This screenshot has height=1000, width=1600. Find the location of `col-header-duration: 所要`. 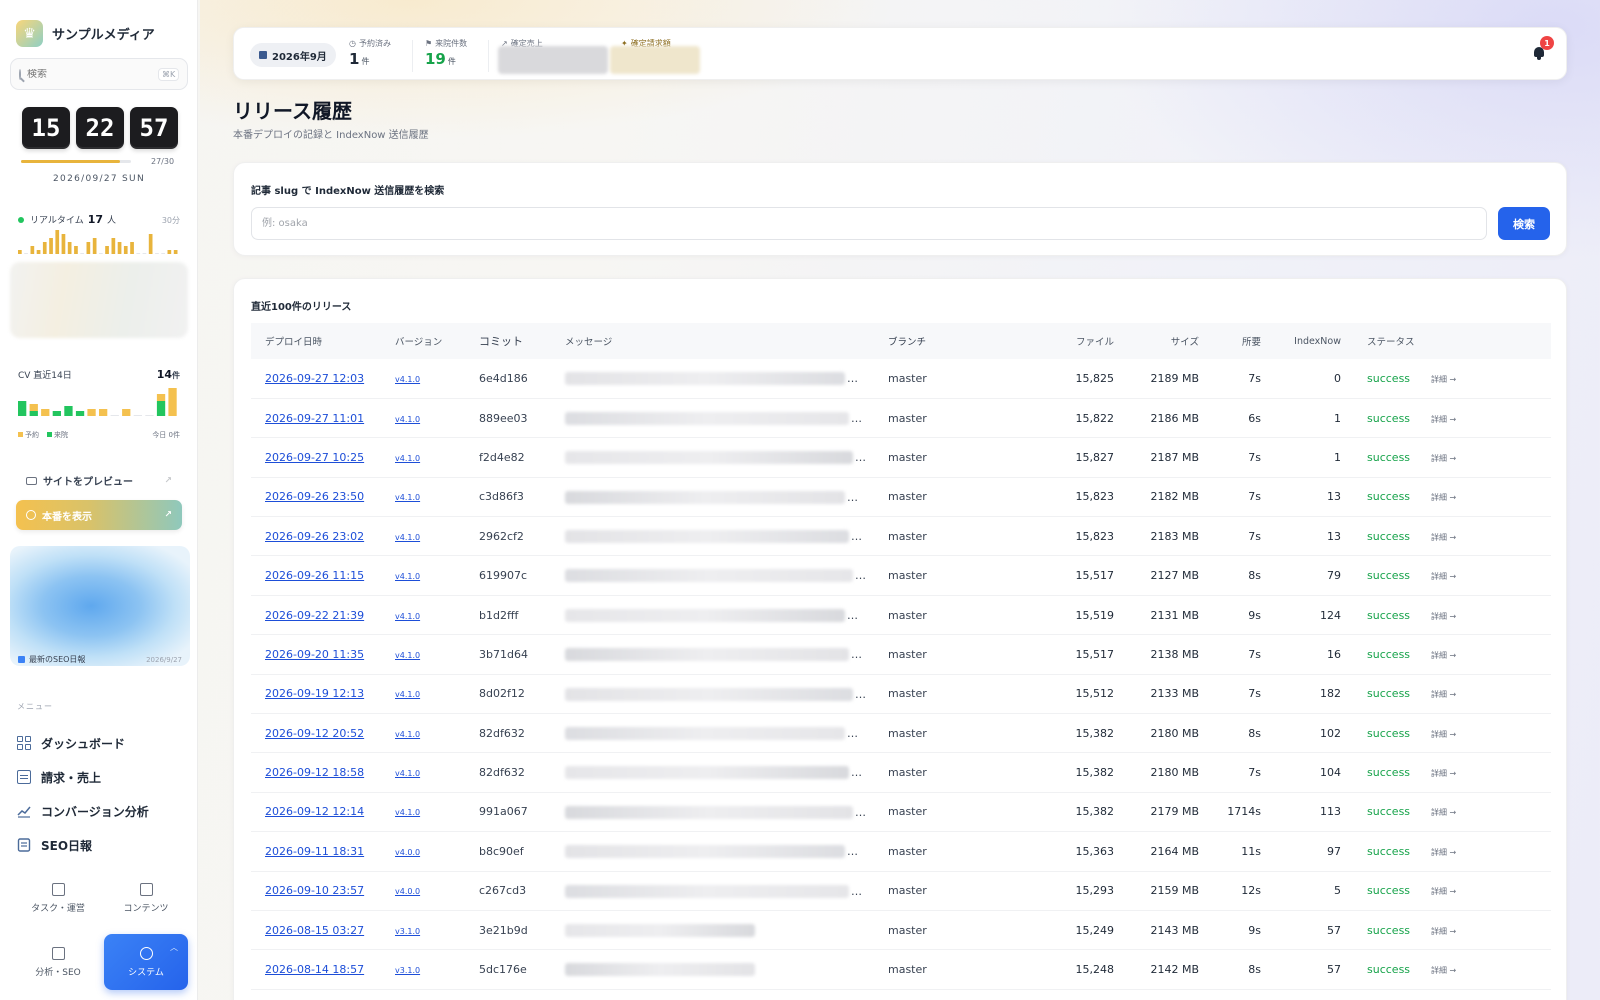

col-header-duration: 所要 is located at coordinates (1230, 341).